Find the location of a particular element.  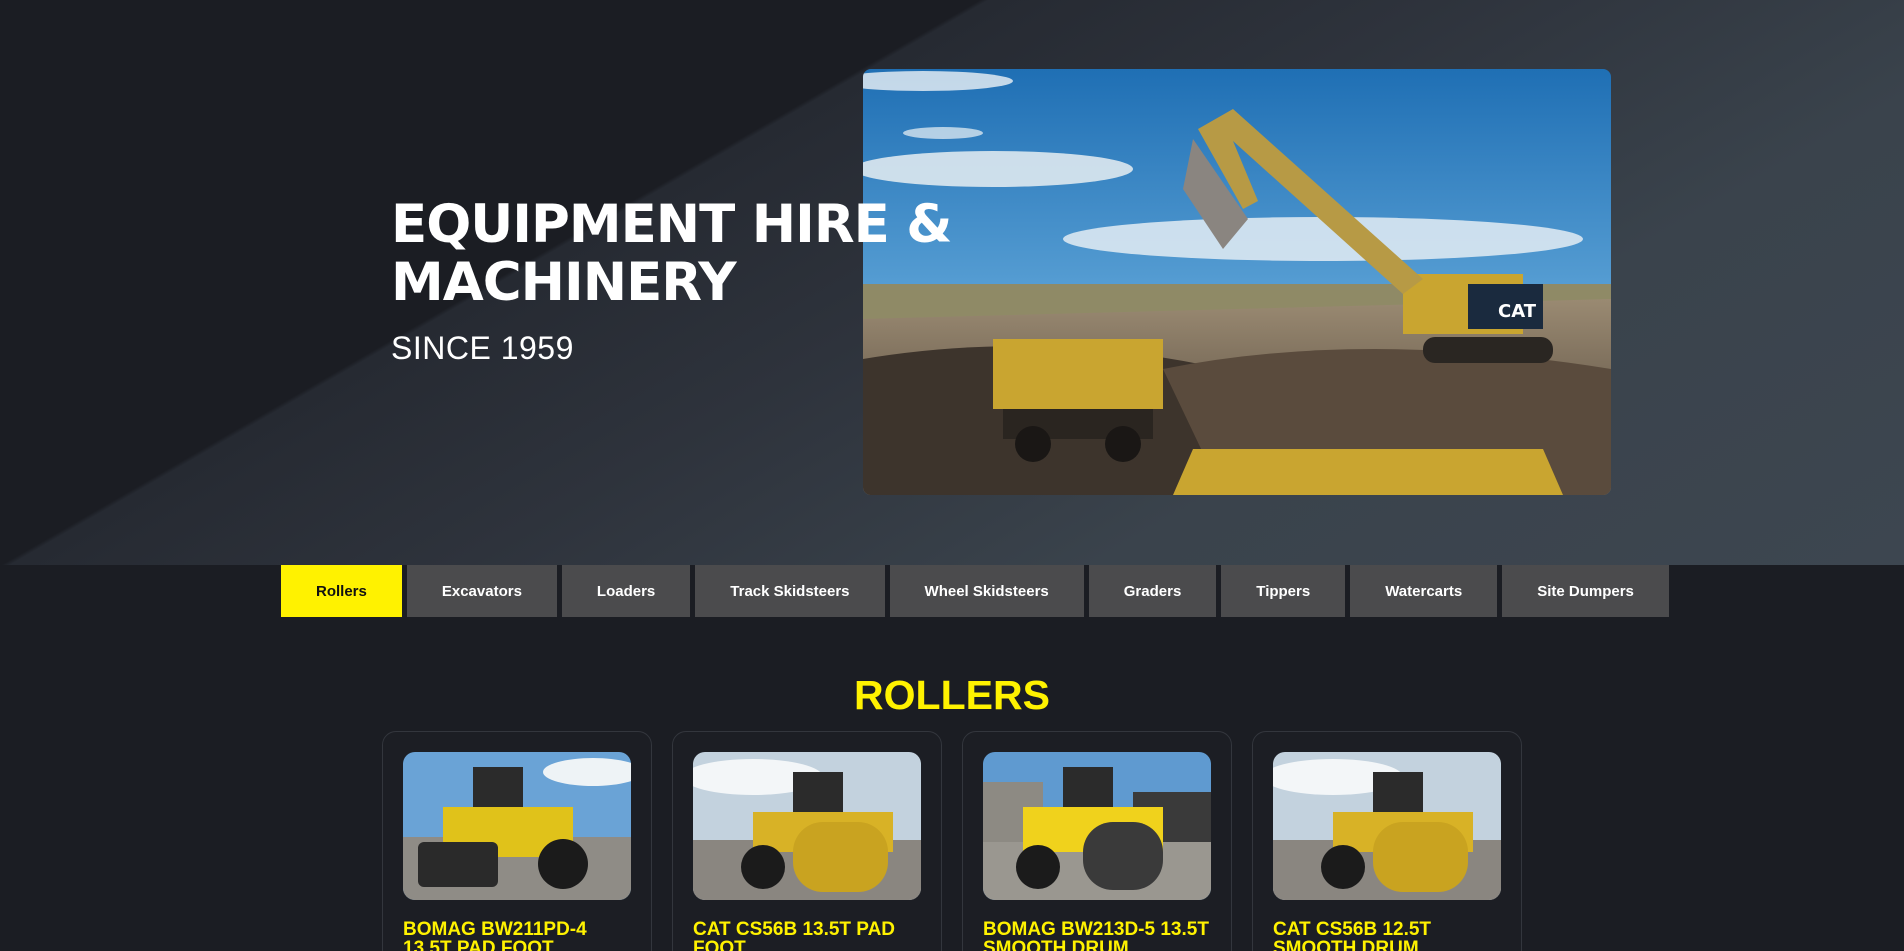

tab-tippers: Tippers is located at coordinates (1283, 591).